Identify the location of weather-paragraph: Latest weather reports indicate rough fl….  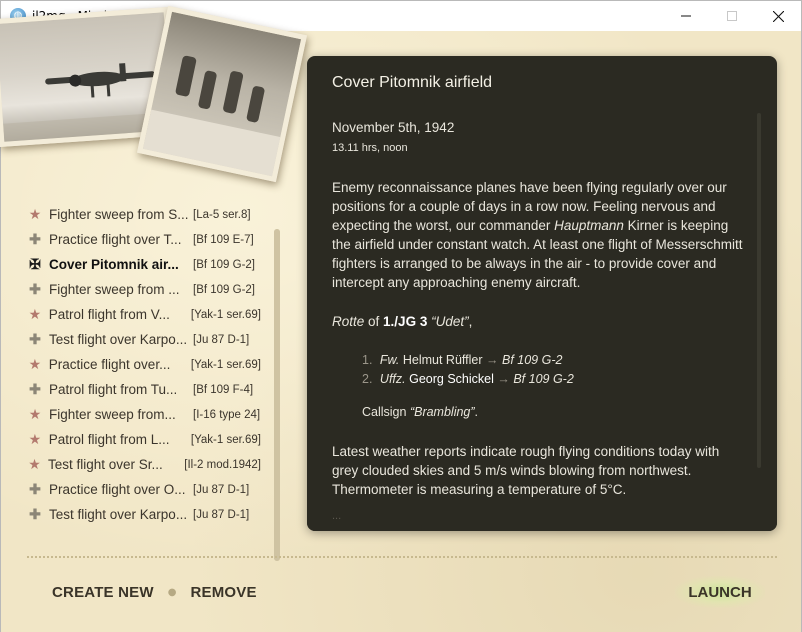
(526, 470).